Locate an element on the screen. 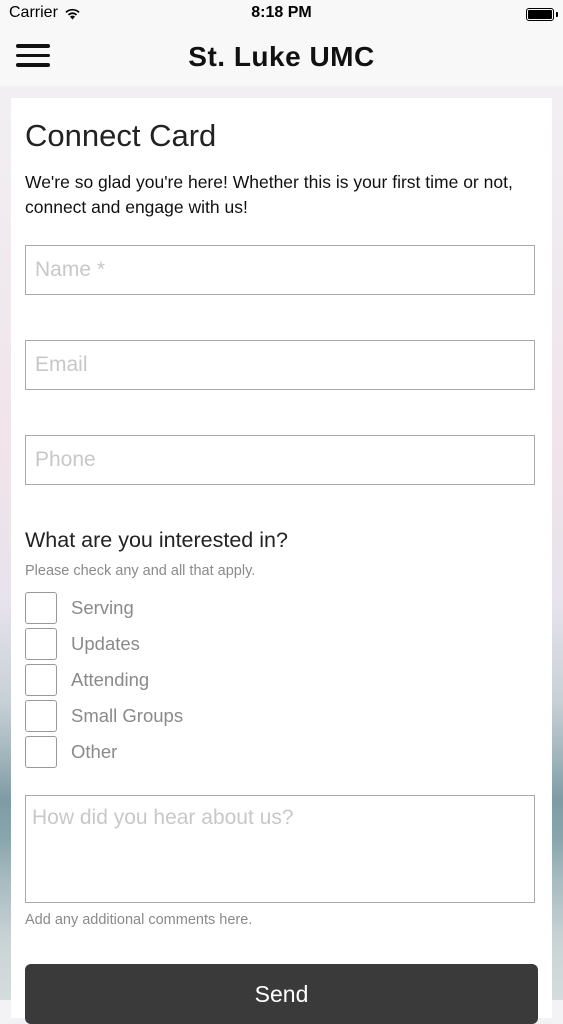  phone-field is located at coordinates (280, 460).